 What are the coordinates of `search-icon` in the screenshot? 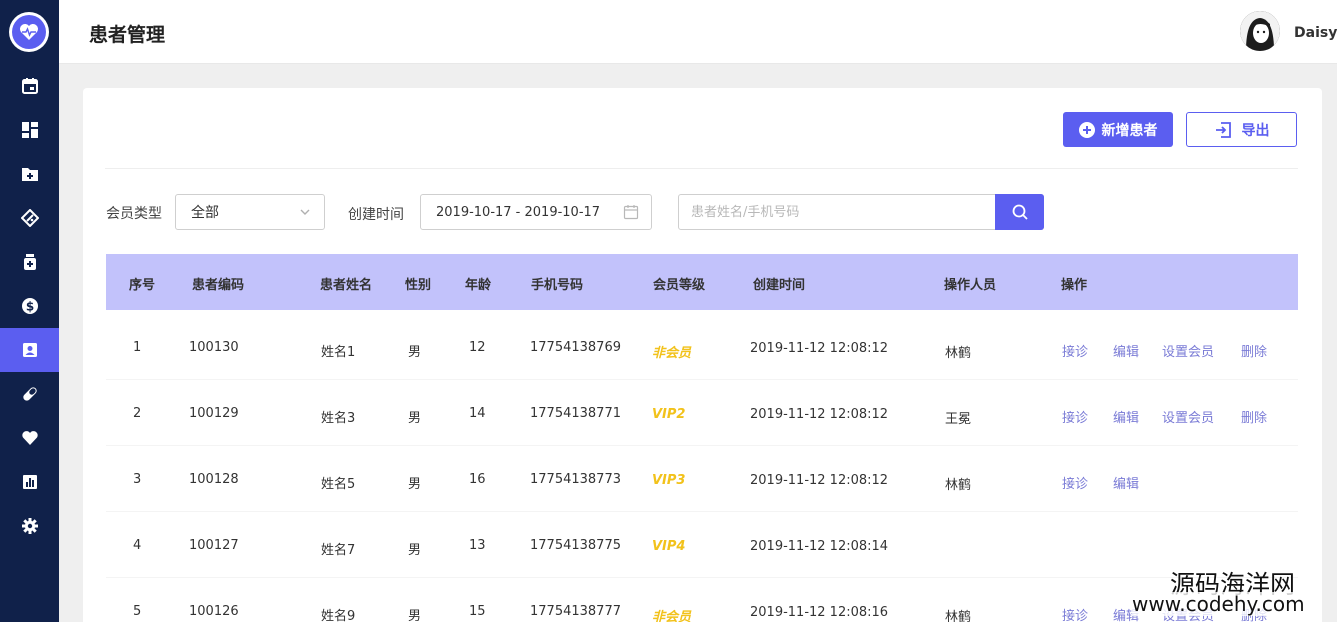 It's located at (1020, 212).